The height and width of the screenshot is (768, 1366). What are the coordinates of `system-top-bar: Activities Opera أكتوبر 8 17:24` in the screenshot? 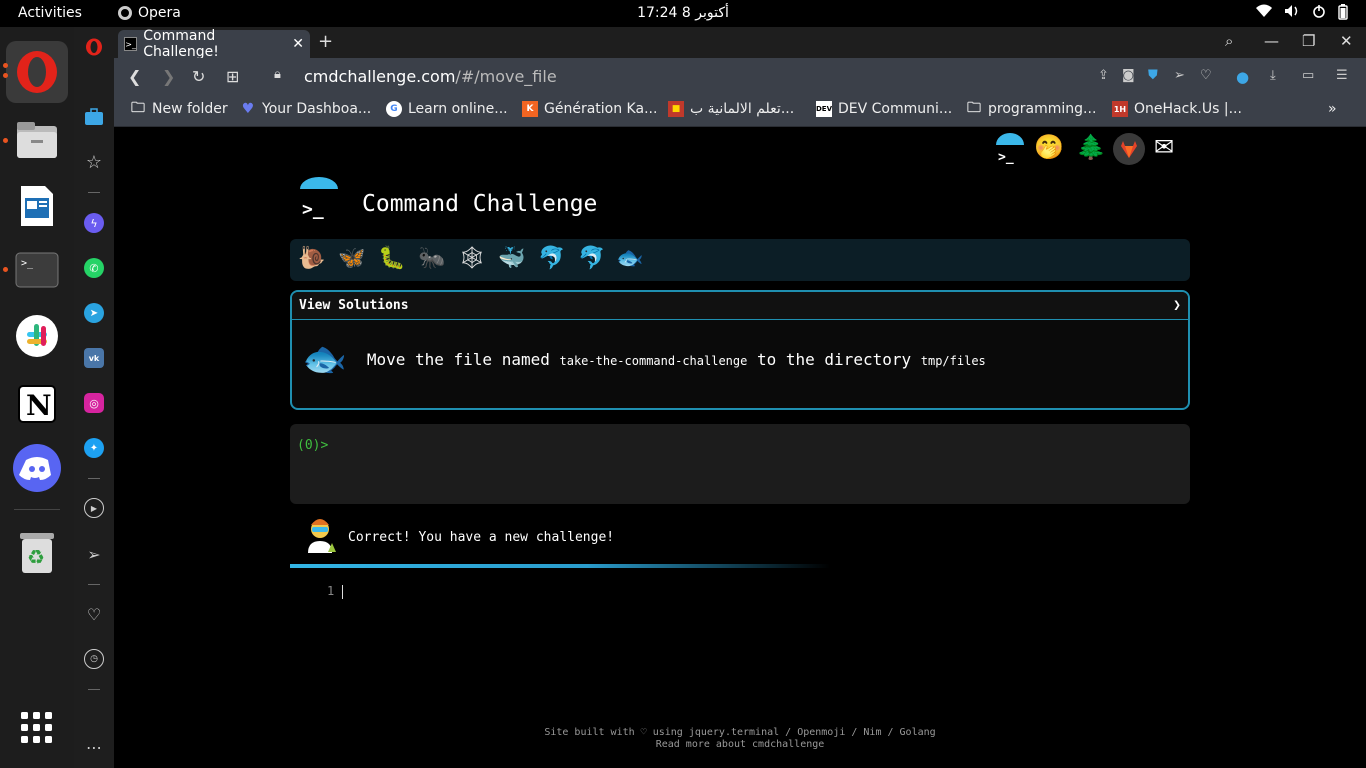 It's located at (683, 13).